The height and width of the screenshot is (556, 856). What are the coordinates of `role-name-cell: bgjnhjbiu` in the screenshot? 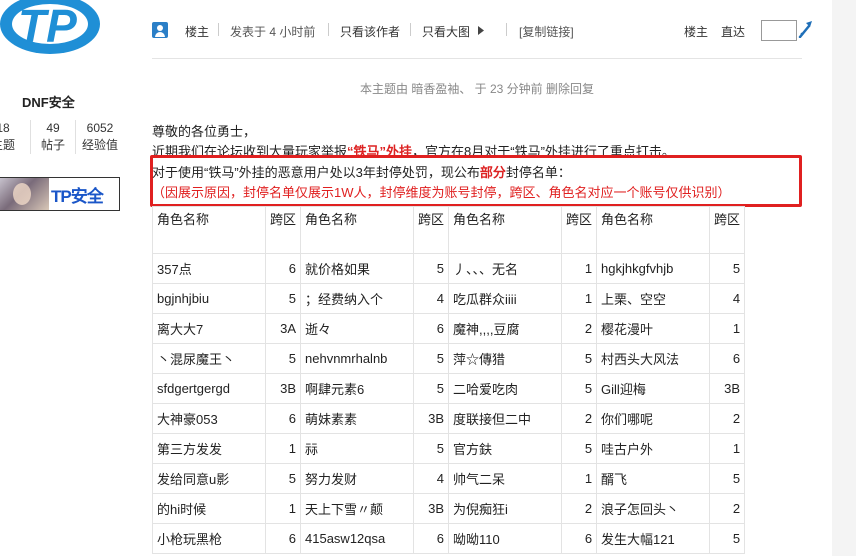 It's located at (209, 298).